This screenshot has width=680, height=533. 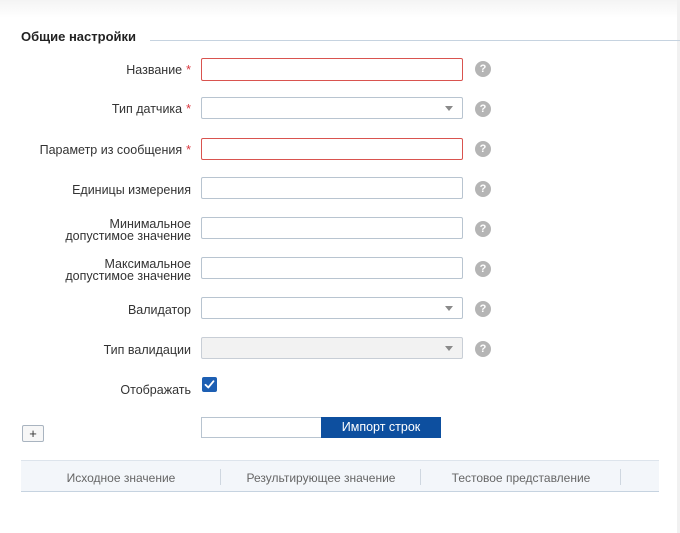 I want to click on sensor-type-label: Тип датчика *, so click(x=151, y=109).